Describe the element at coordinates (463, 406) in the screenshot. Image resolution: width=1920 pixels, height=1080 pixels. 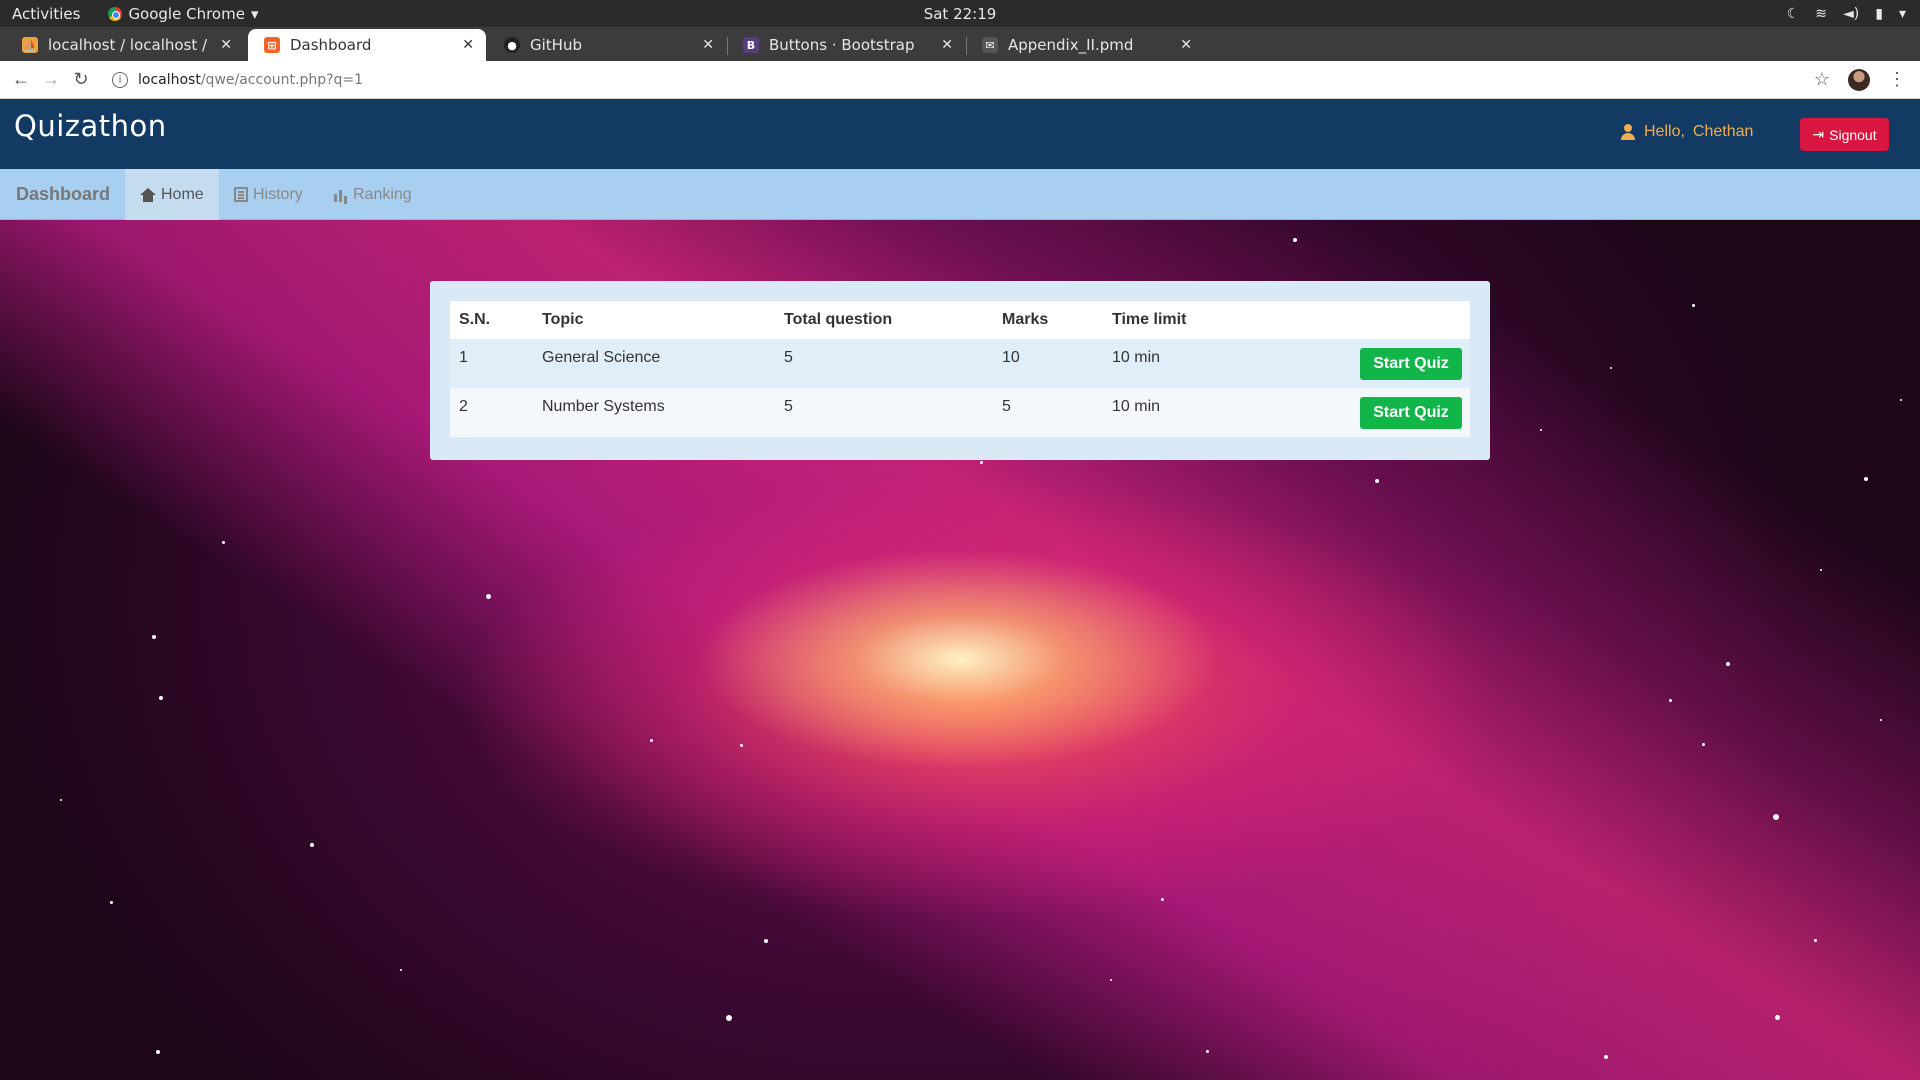
I see `cell-sn: 2` at that location.